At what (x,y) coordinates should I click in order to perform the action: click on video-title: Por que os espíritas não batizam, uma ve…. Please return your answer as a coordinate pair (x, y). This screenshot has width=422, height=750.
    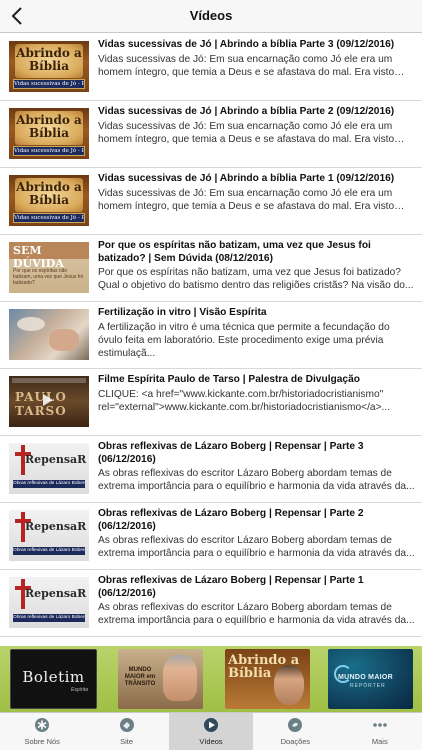
    Looking at the image, I should click on (234, 252).